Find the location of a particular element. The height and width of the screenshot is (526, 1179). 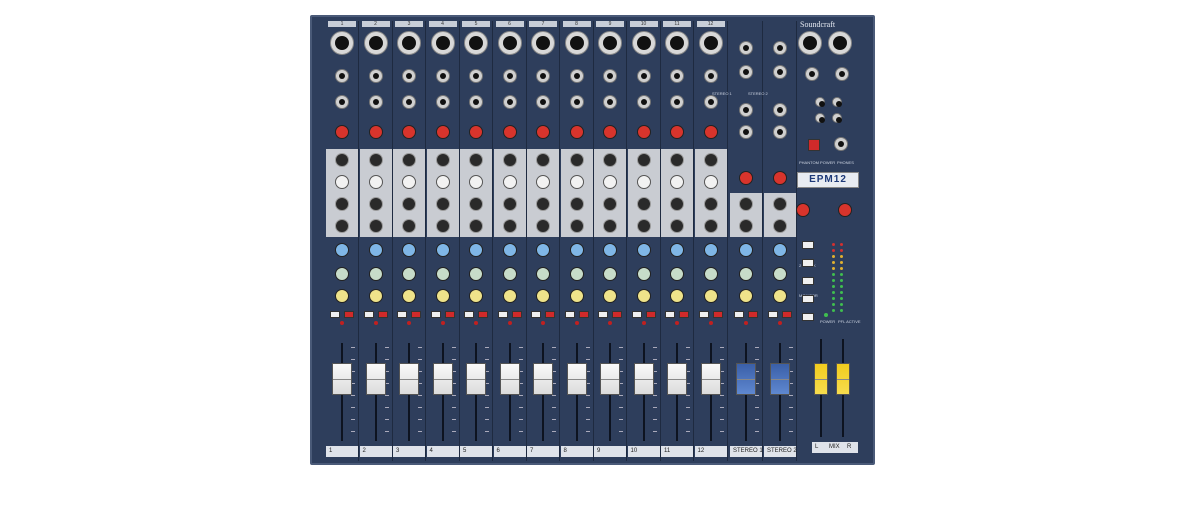

two-track-return-button is located at coordinates (808, 281).